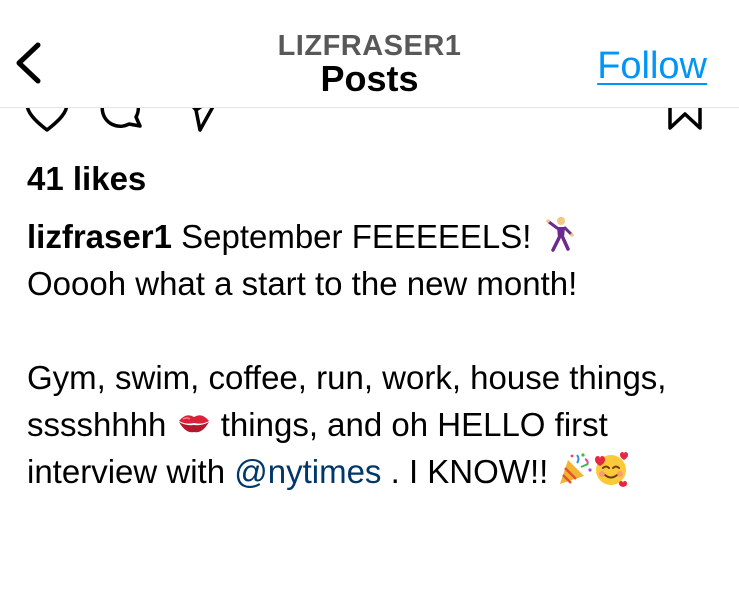 The width and height of the screenshot is (739, 600). What do you see at coordinates (86, 179) in the screenshot?
I see `likes-count: 41 likes` at bounding box center [86, 179].